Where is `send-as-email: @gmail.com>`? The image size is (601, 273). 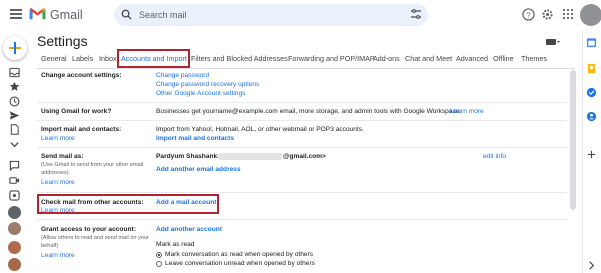
send-as-email: @gmail.com> is located at coordinates (304, 156).